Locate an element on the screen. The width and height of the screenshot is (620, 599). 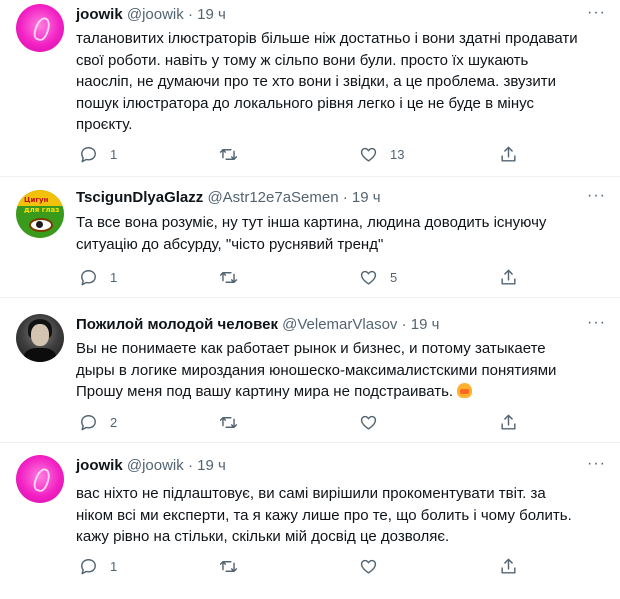
author-name: TscigunDlyaGlazz is located at coordinates (139, 197).